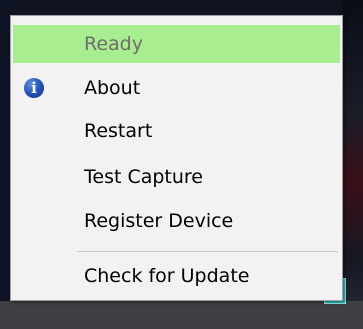 The height and width of the screenshot is (329, 363). I want to click on menu-item-test-capture: Test Capture, so click(176, 177).